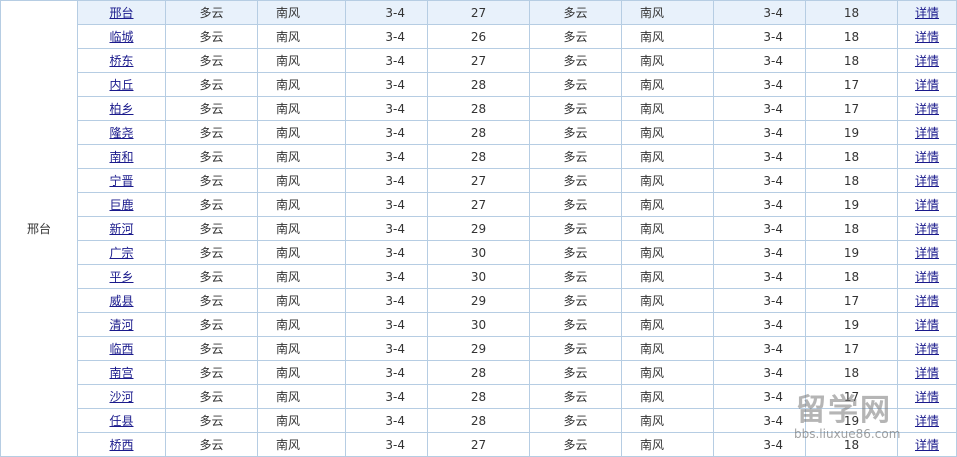 This screenshot has height=457, width=957. I want to click on table-row: 南和 多云 南风 3-4 28 多云 南风 3-4 18 详情, so click(479, 156).